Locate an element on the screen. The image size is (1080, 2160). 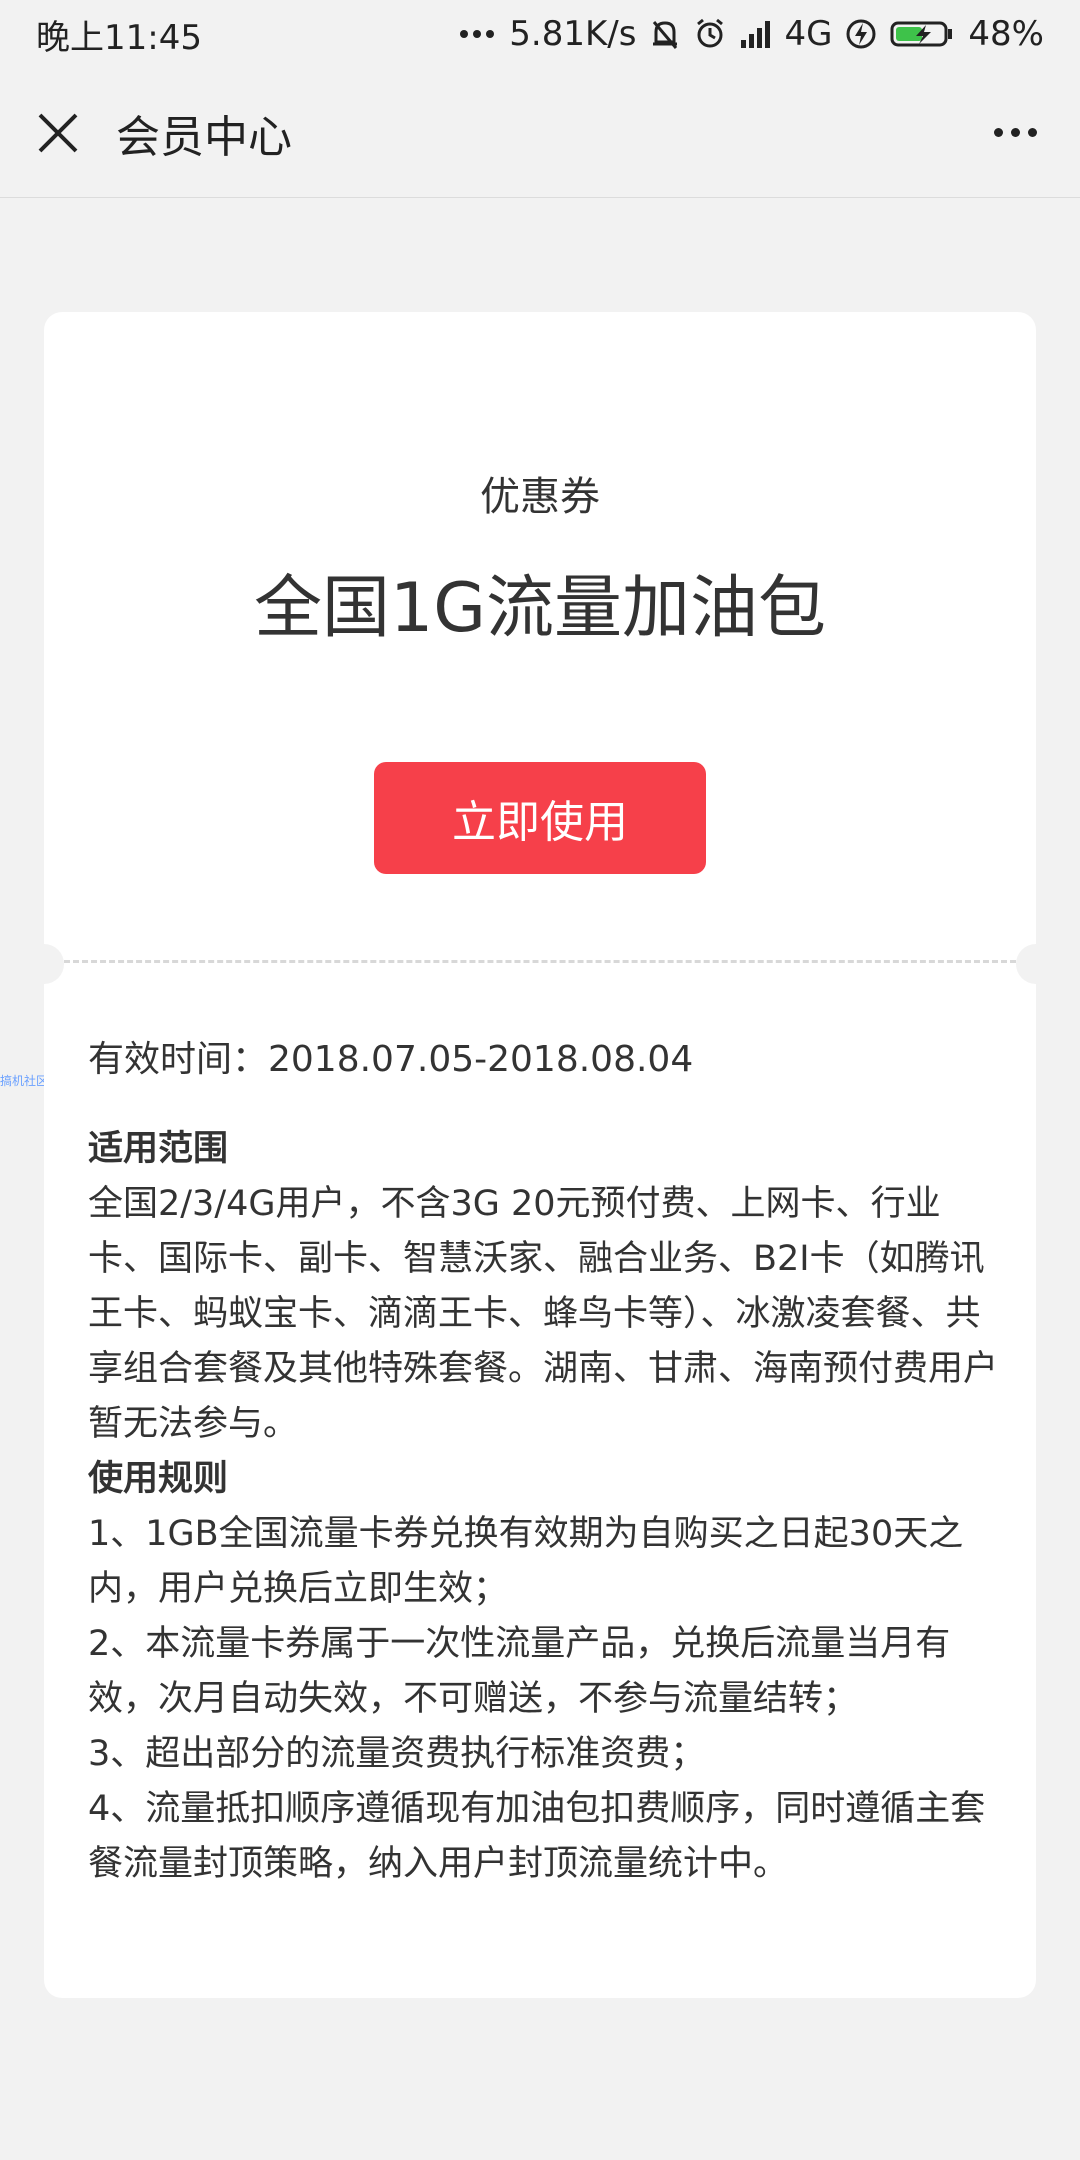
alarm-icon is located at coordinates (710, 33).